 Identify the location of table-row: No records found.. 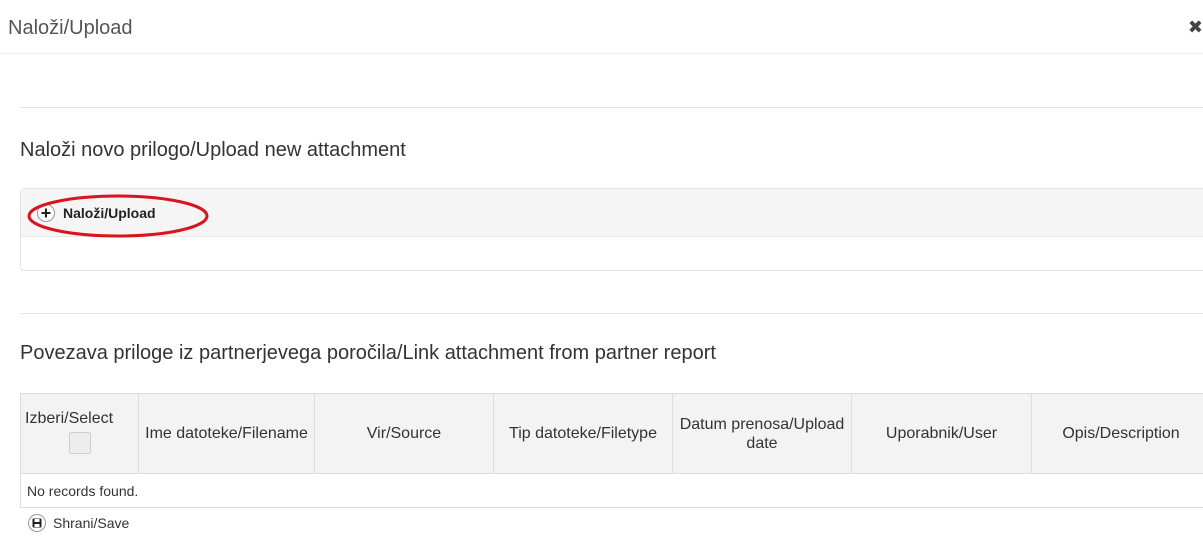
(611, 490).